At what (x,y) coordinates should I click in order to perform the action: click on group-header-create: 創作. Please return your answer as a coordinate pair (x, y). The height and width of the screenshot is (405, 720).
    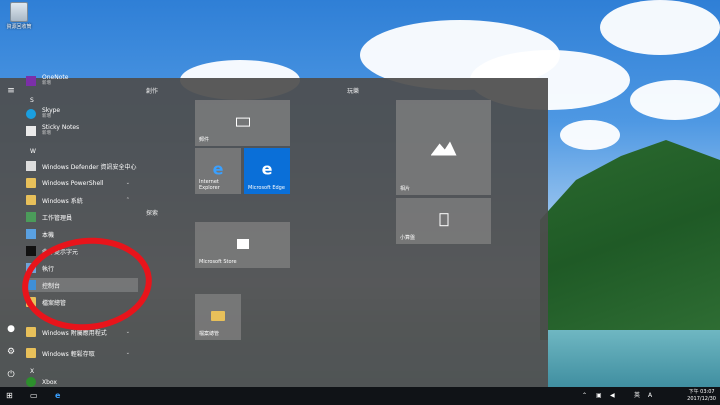
    Looking at the image, I should click on (152, 90).